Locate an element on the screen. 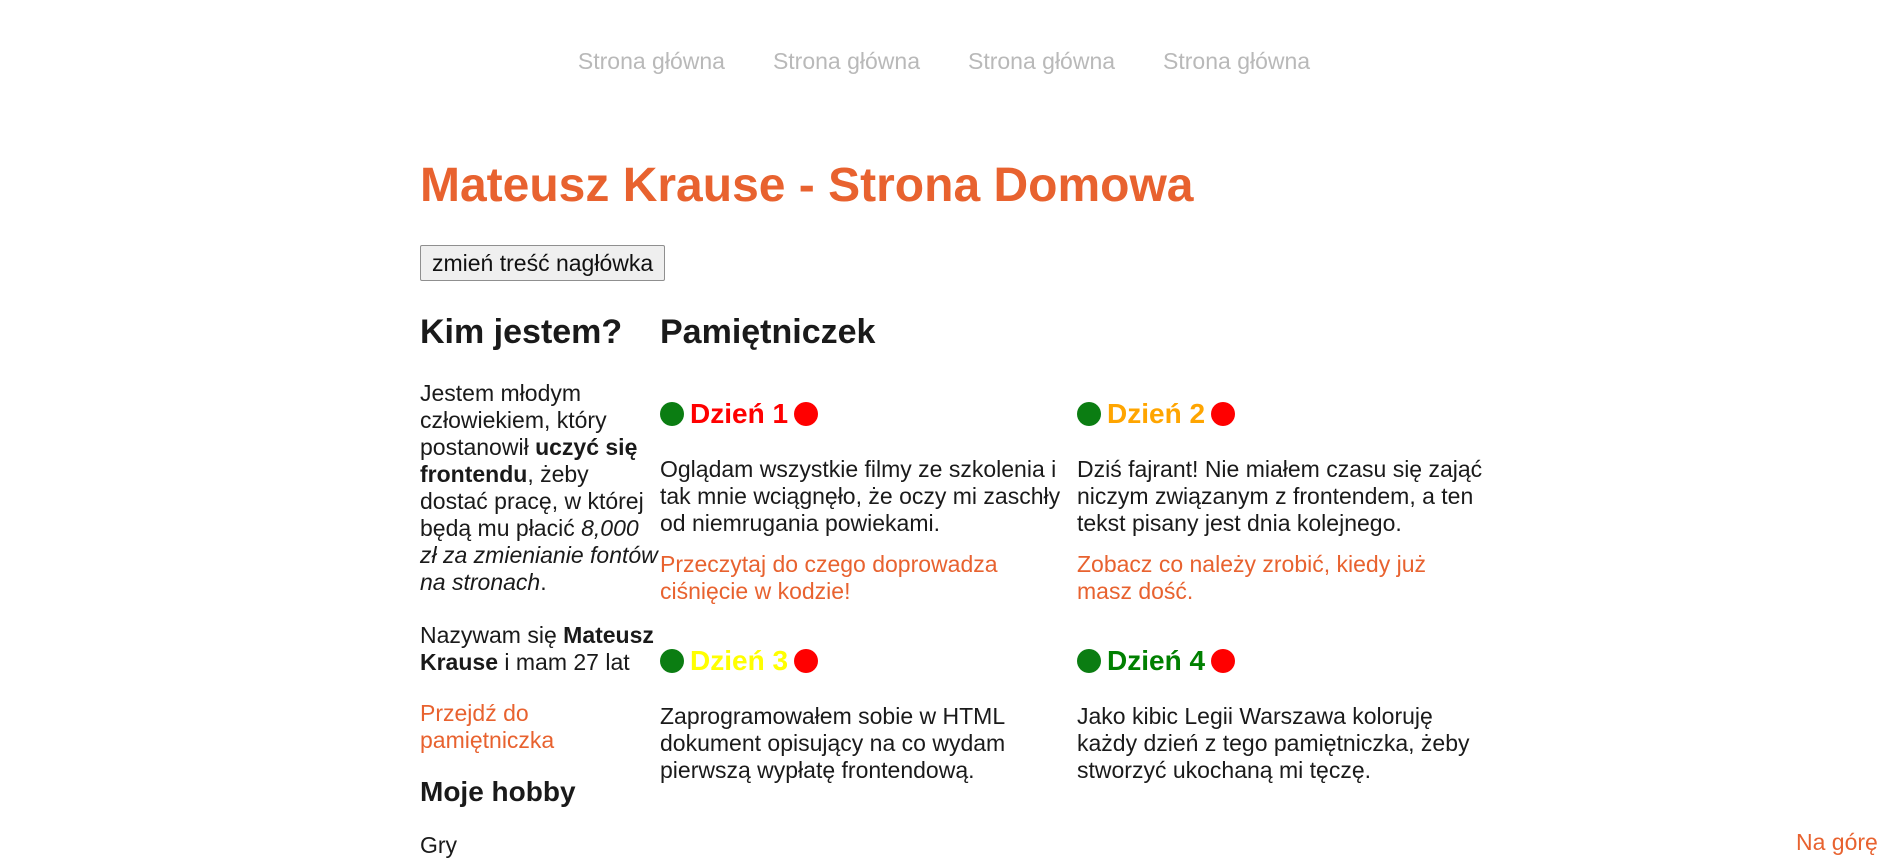 The width and height of the screenshot is (1888, 864). diary-entry-header: Dzień 2 is located at coordinates (1280, 414).